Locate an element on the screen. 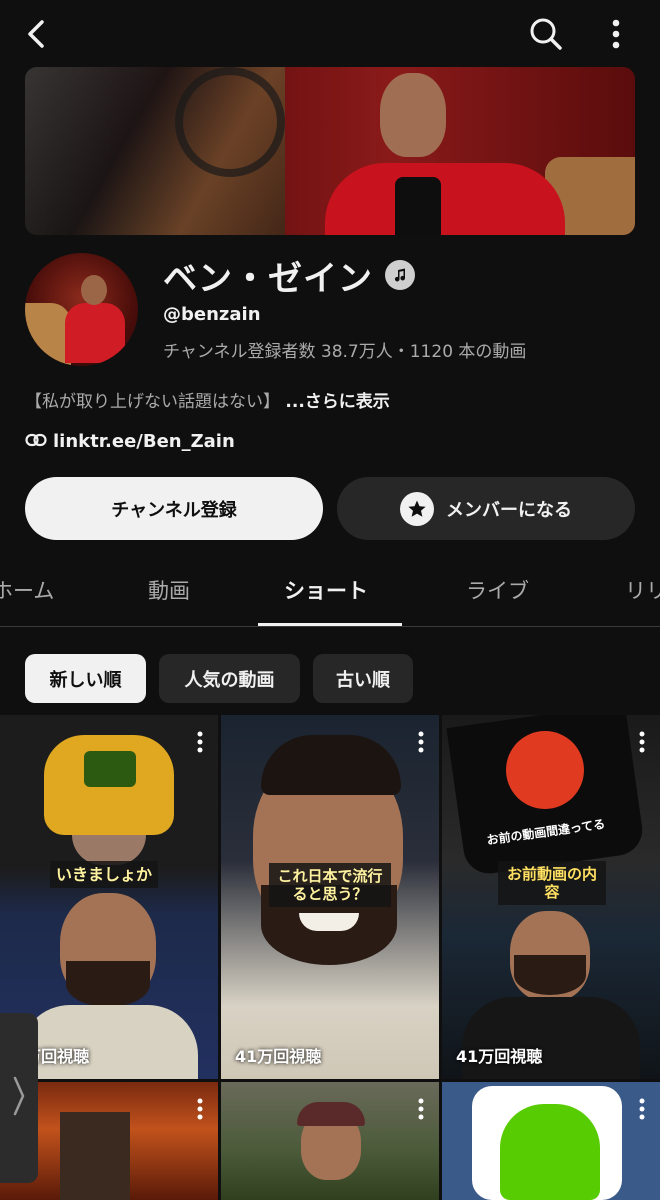 The image size is (660, 1200). channel-link: linktr.ee/Ben_Zain is located at coordinates (130, 441).